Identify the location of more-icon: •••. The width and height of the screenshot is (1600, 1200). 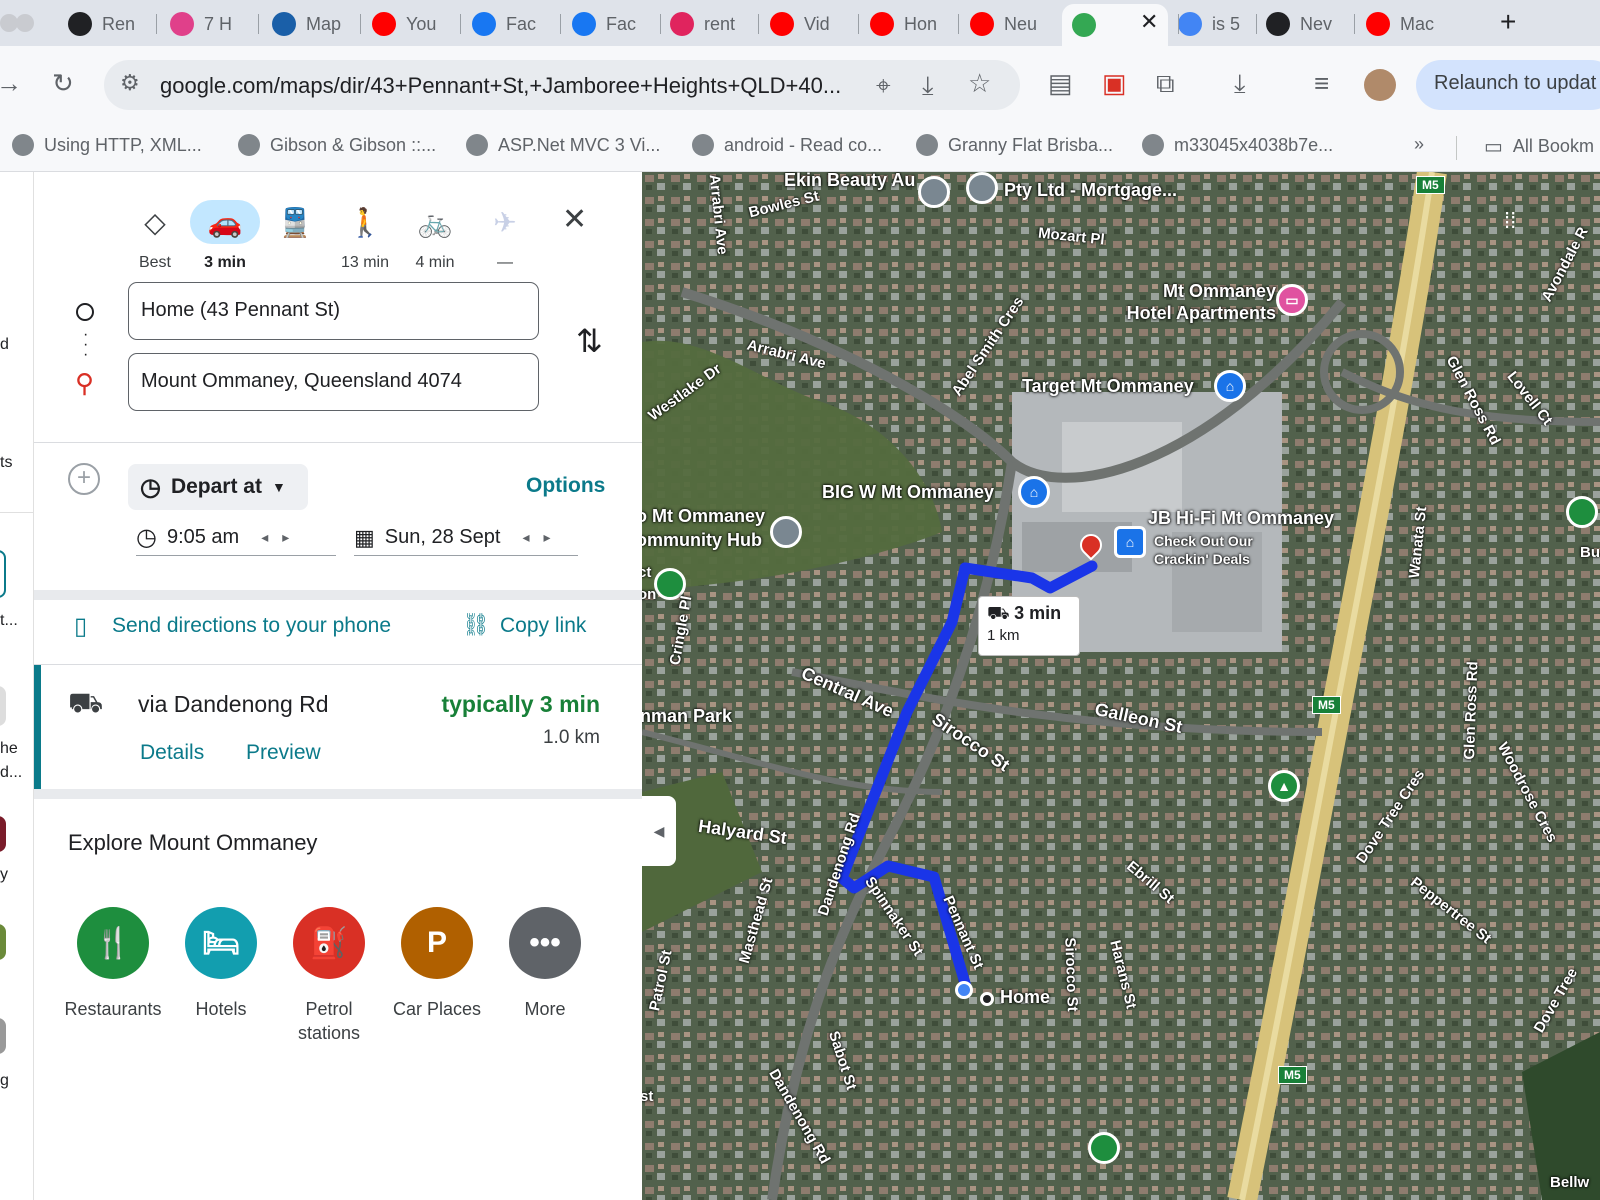
(545, 943).